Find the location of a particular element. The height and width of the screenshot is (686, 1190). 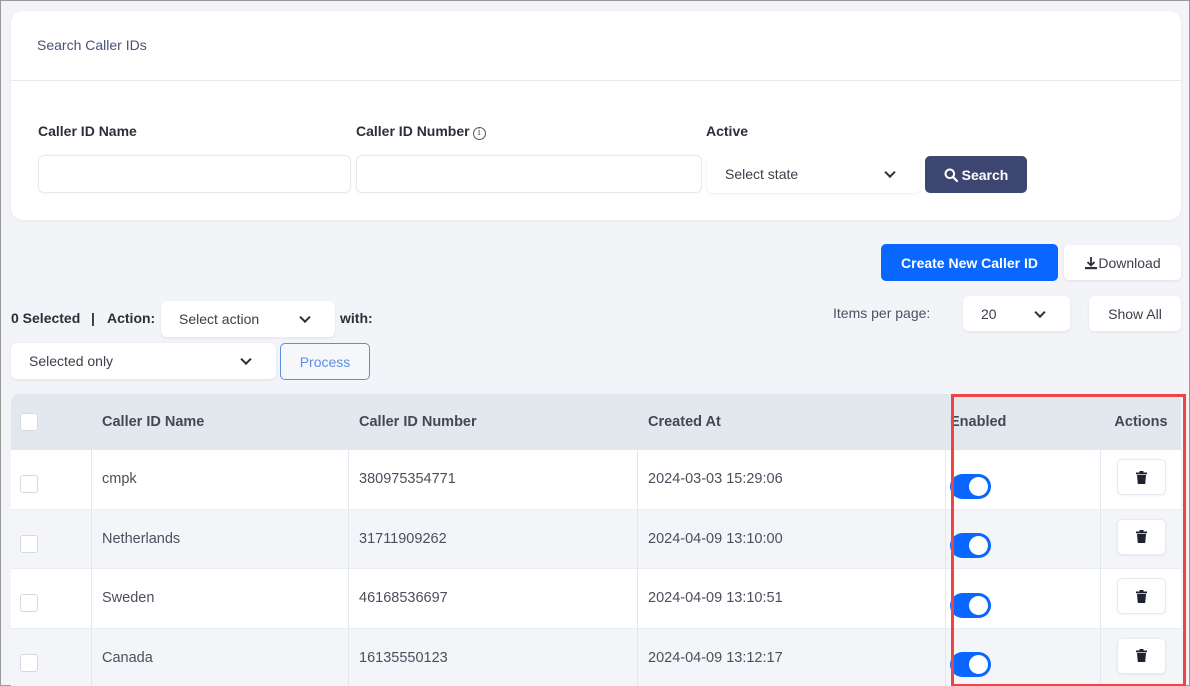

table-row: Sweden 46168536697 2024-04-09 13:10:51 is located at coordinates (596, 599).